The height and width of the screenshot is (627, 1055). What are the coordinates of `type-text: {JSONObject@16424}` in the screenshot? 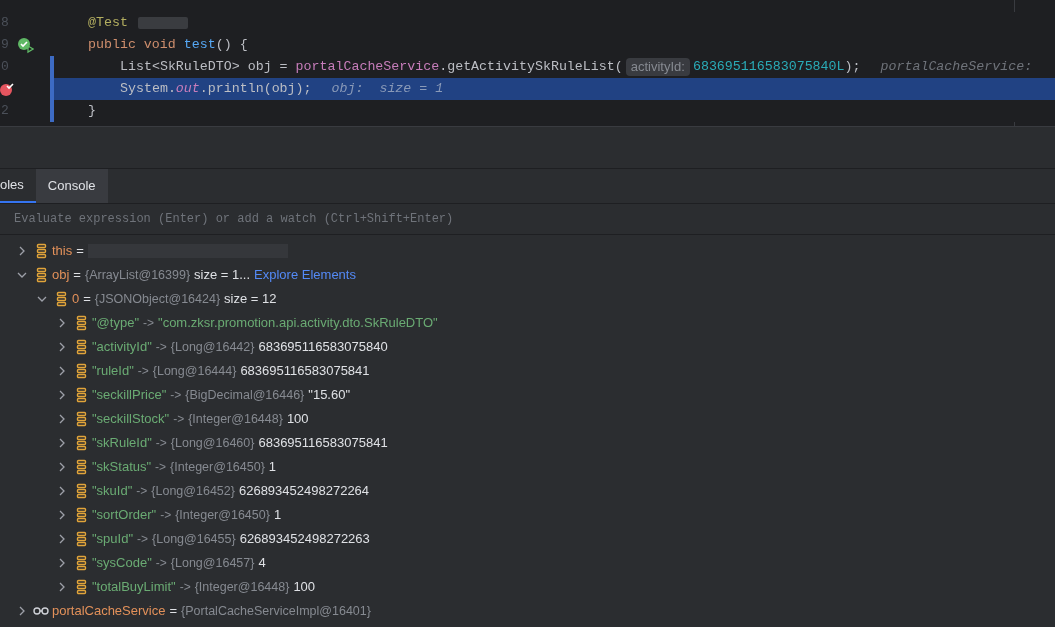 It's located at (157, 299).